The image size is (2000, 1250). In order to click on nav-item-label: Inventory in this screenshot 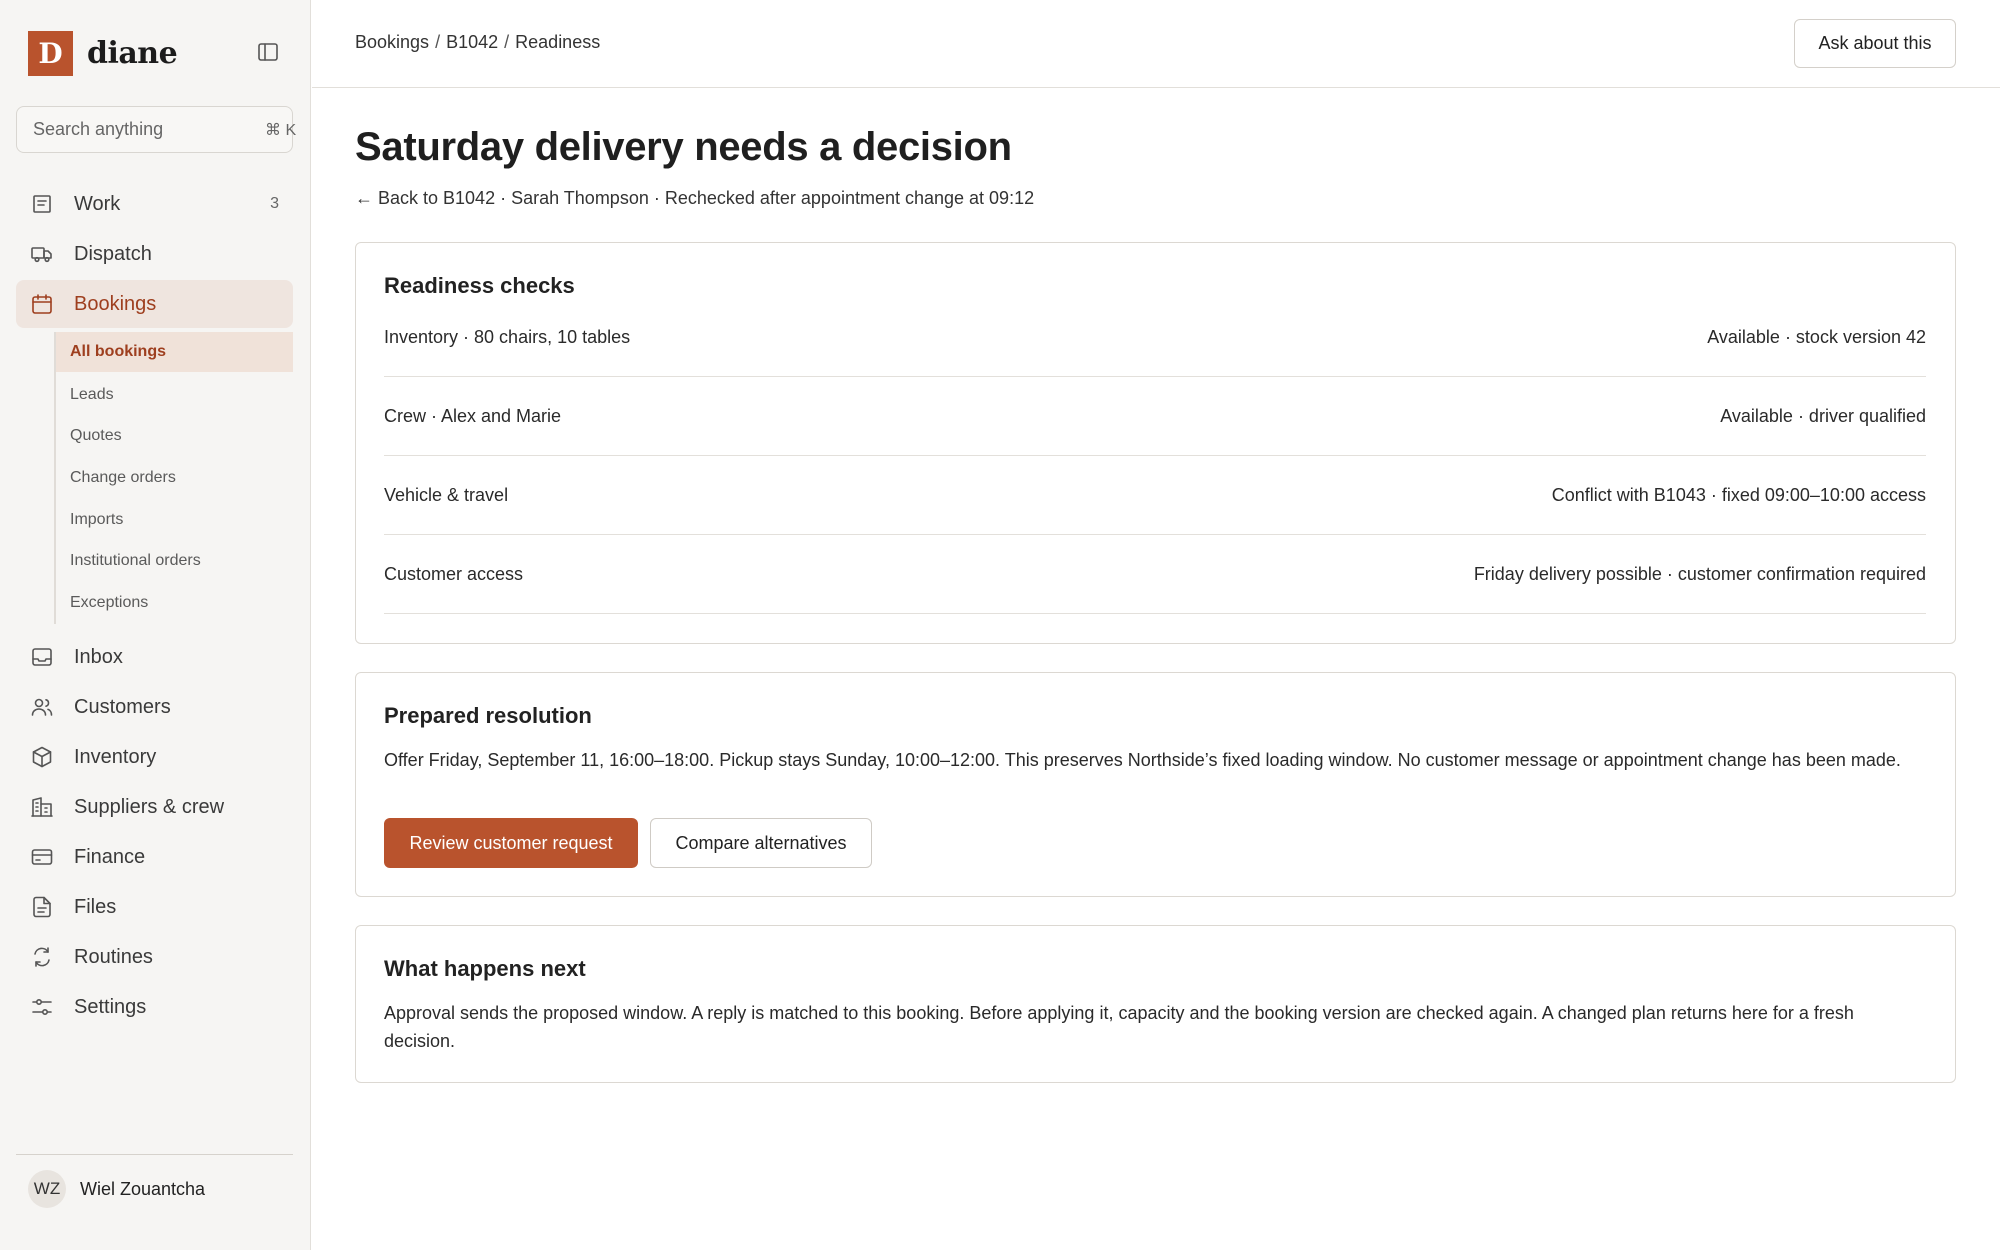, I will do `click(115, 756)`.